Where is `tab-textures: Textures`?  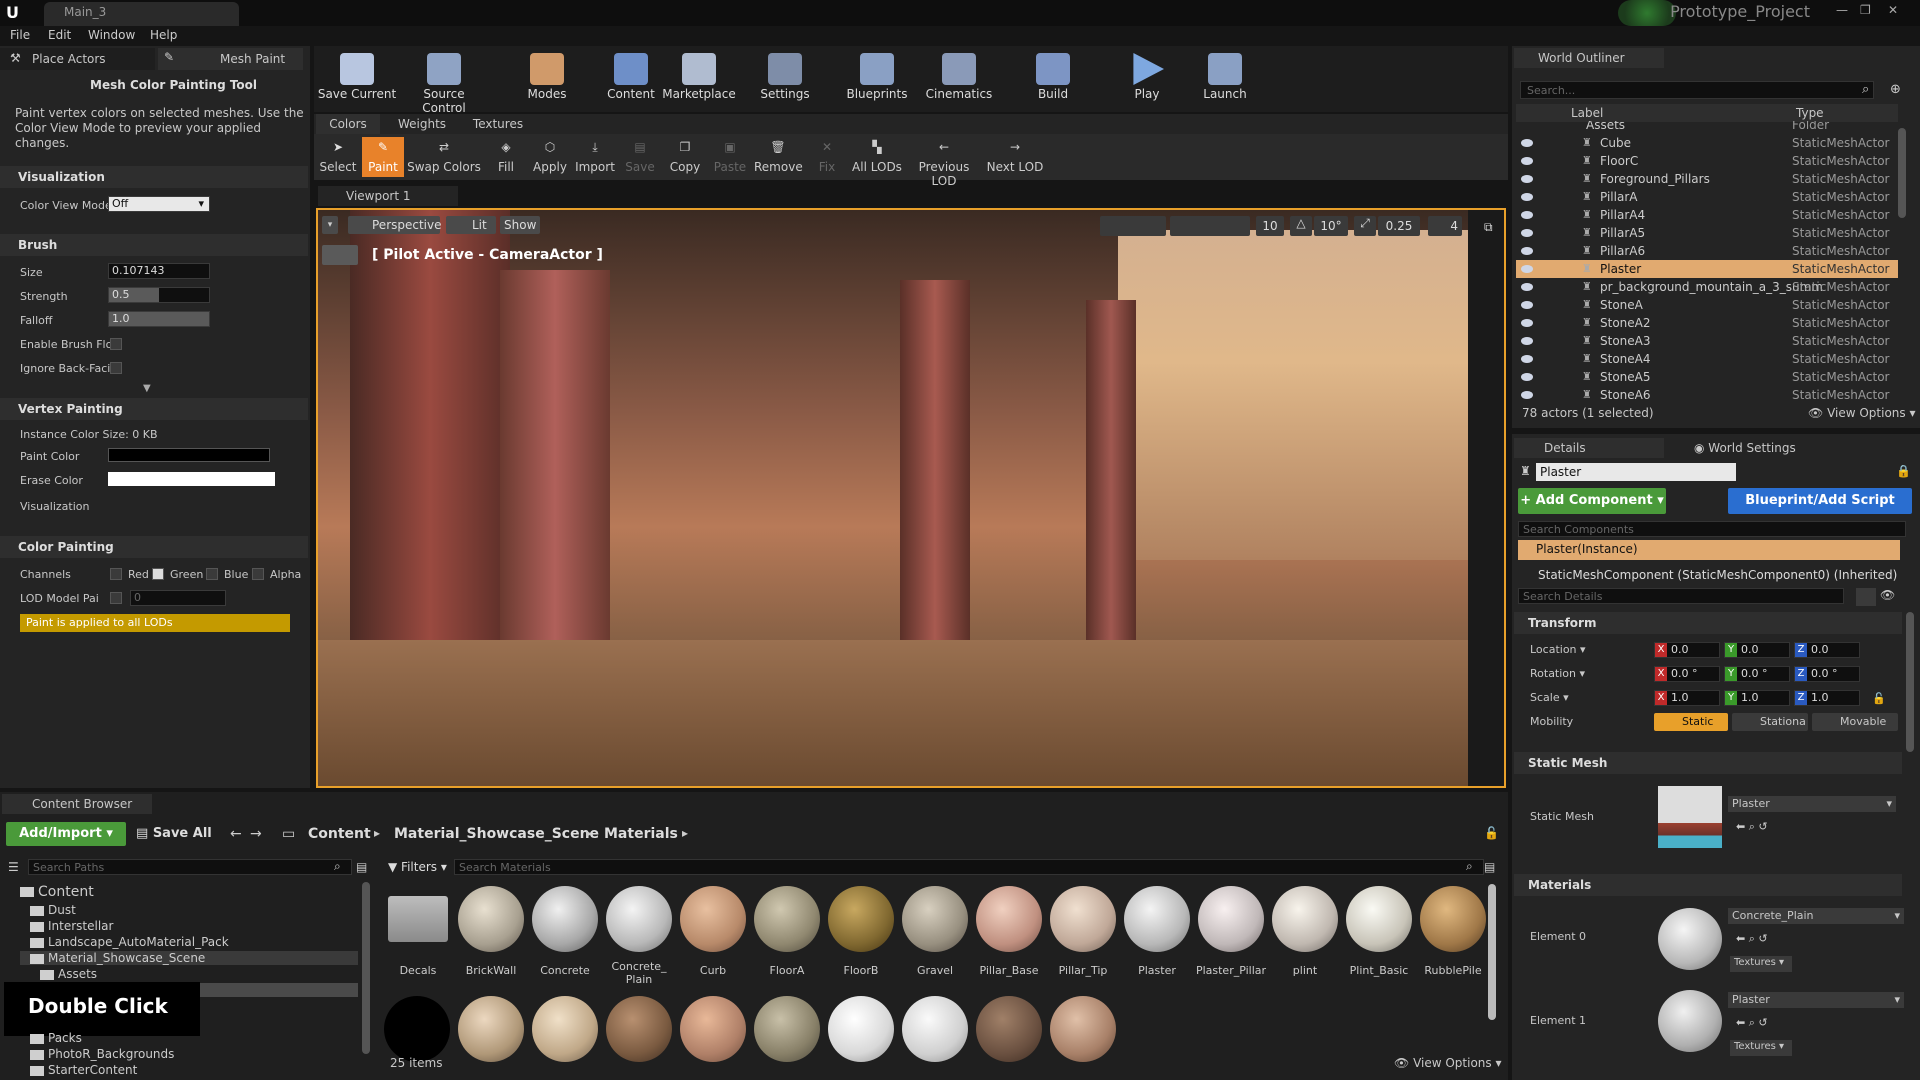
tab-textures: Textures is located at coordinates (498, 124).